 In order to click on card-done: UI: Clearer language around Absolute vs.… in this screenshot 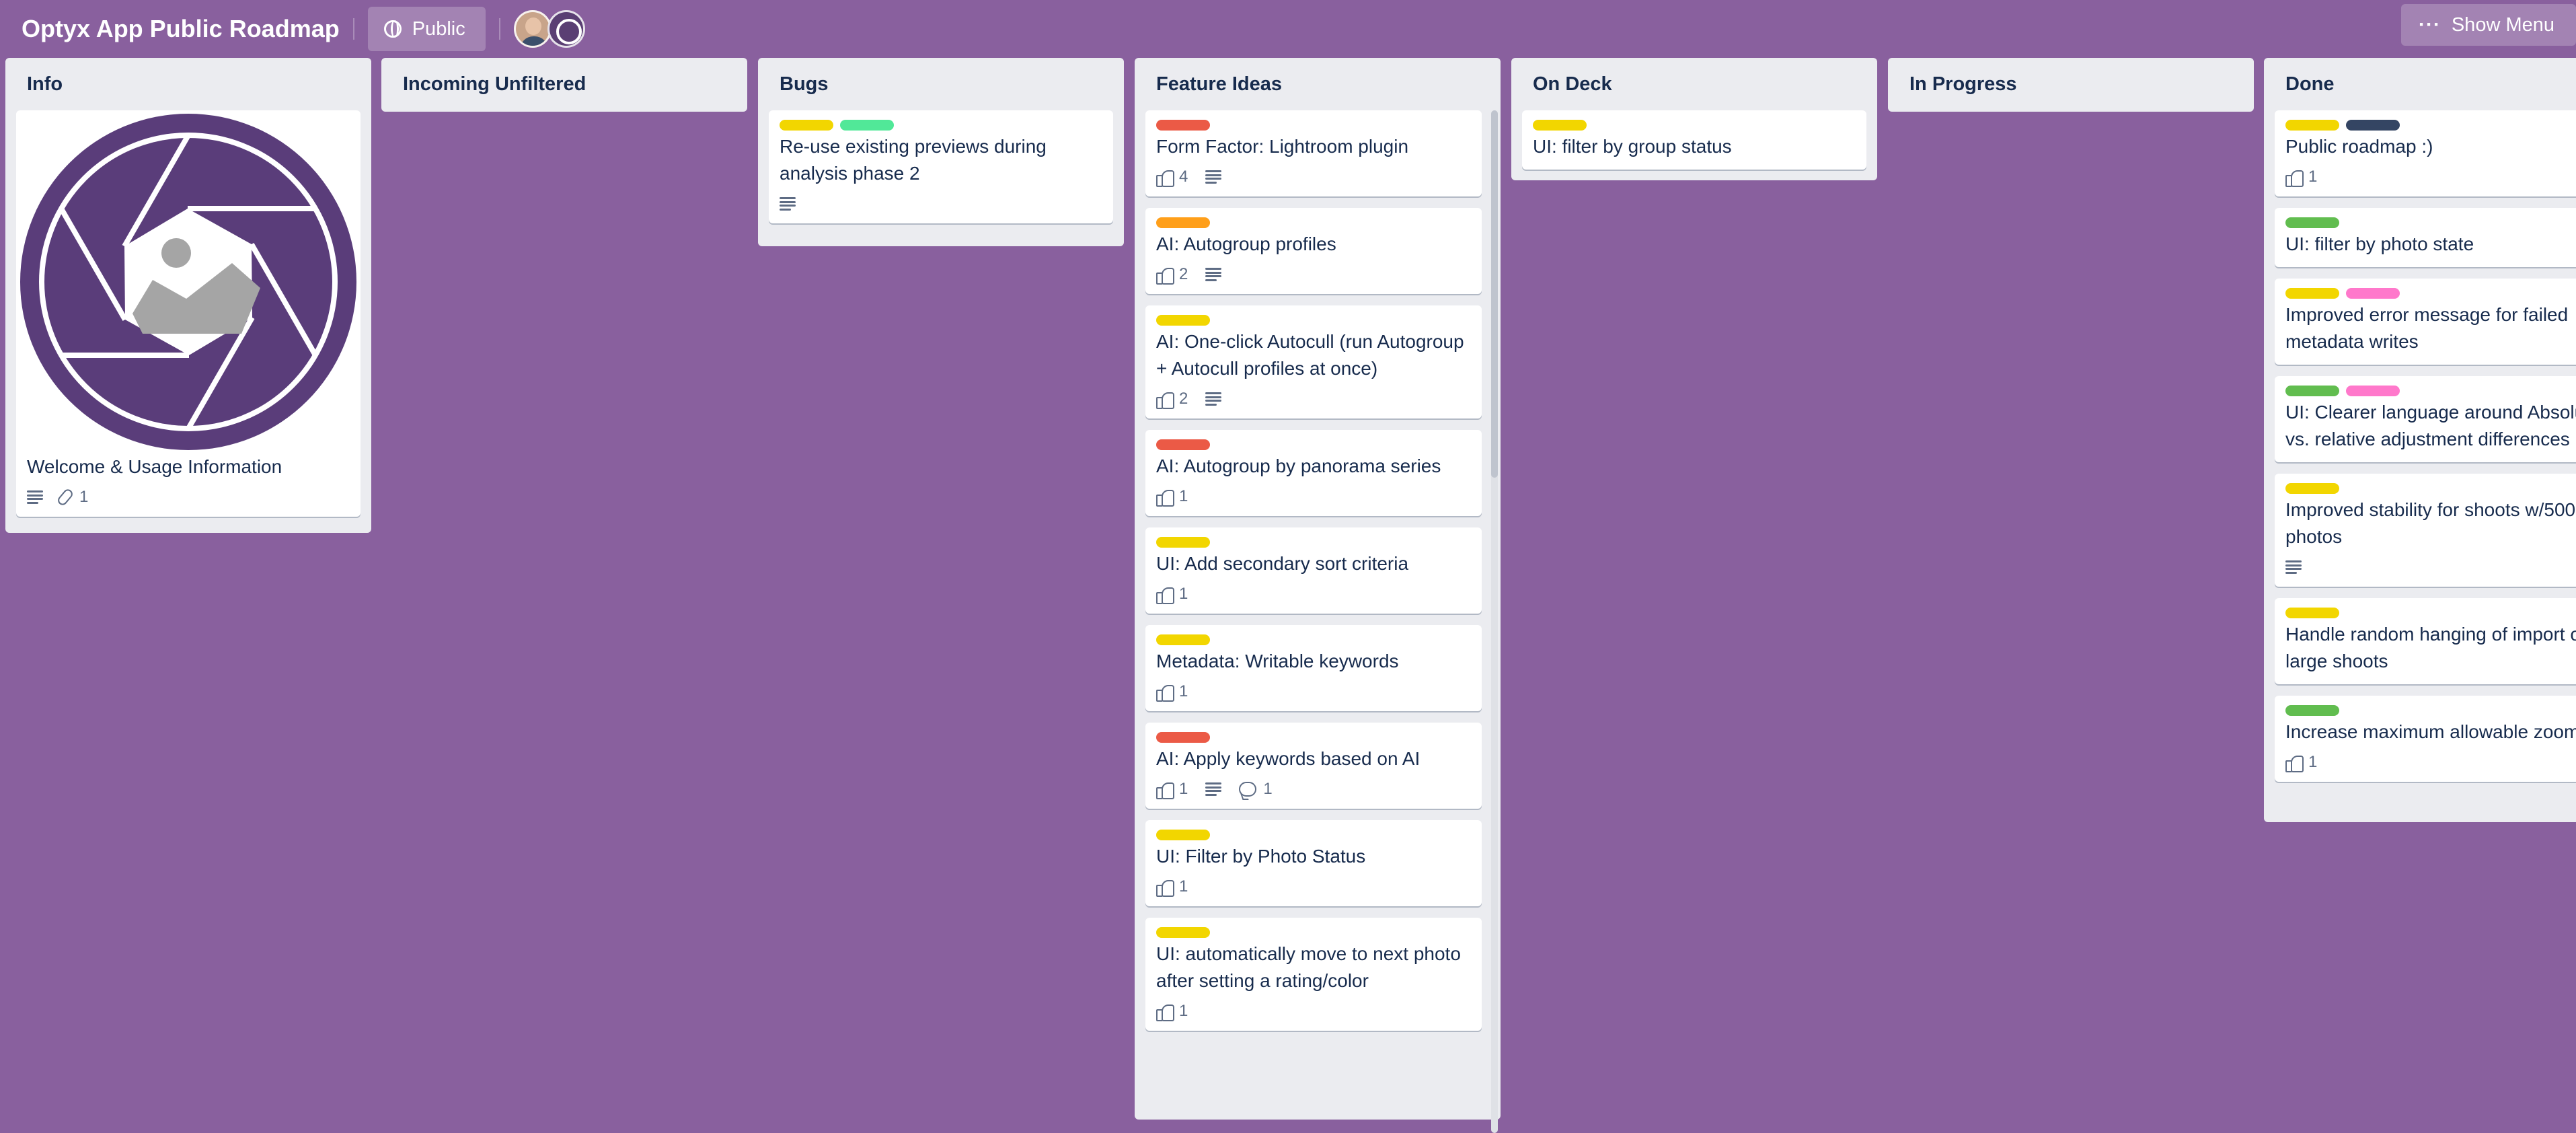, I will do `click(2425, 419)`.